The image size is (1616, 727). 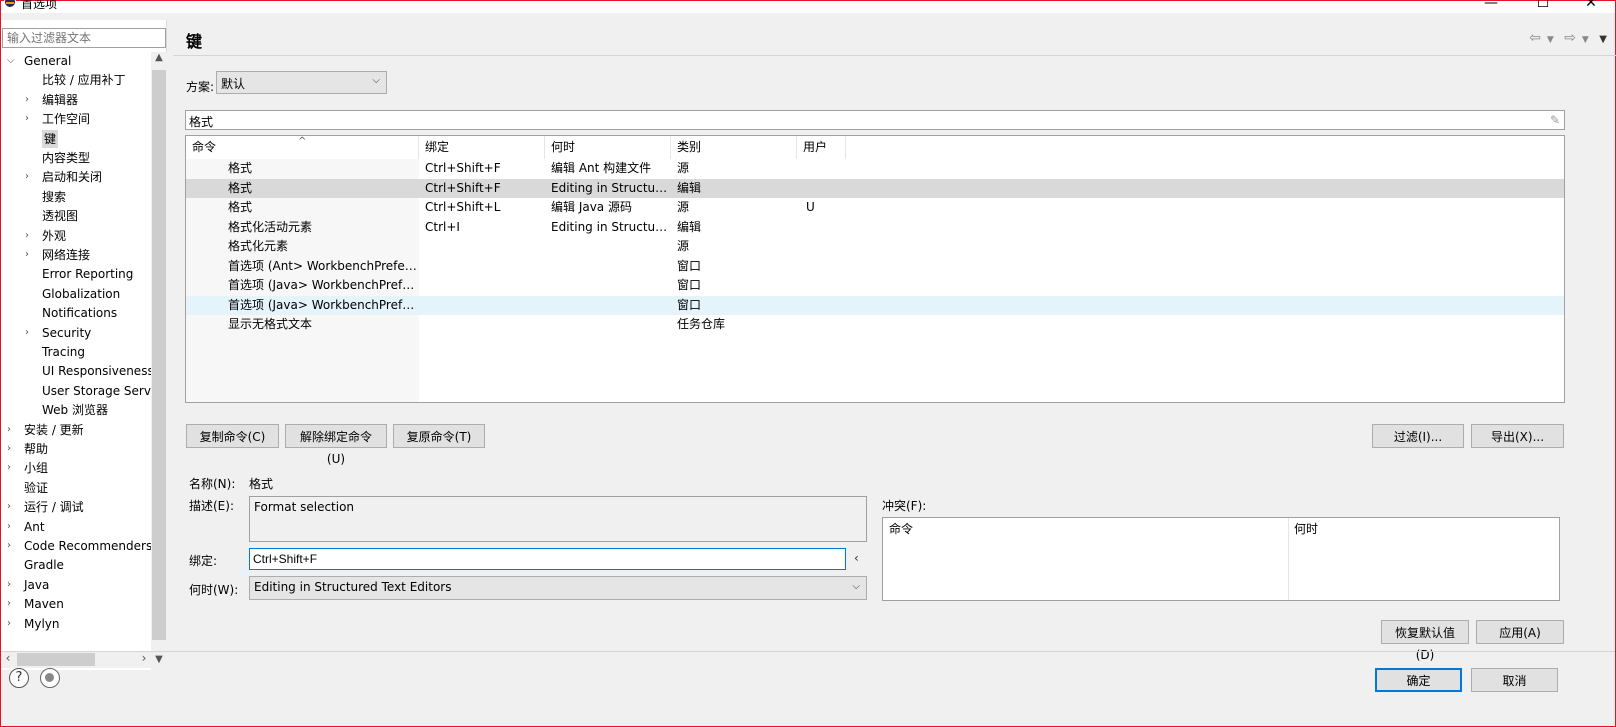 What do you see at coordinates (84, 80) in the screenshot?
I see `tree-item-label: 比较 / 应用补丁` at bounding box center [84, 80].